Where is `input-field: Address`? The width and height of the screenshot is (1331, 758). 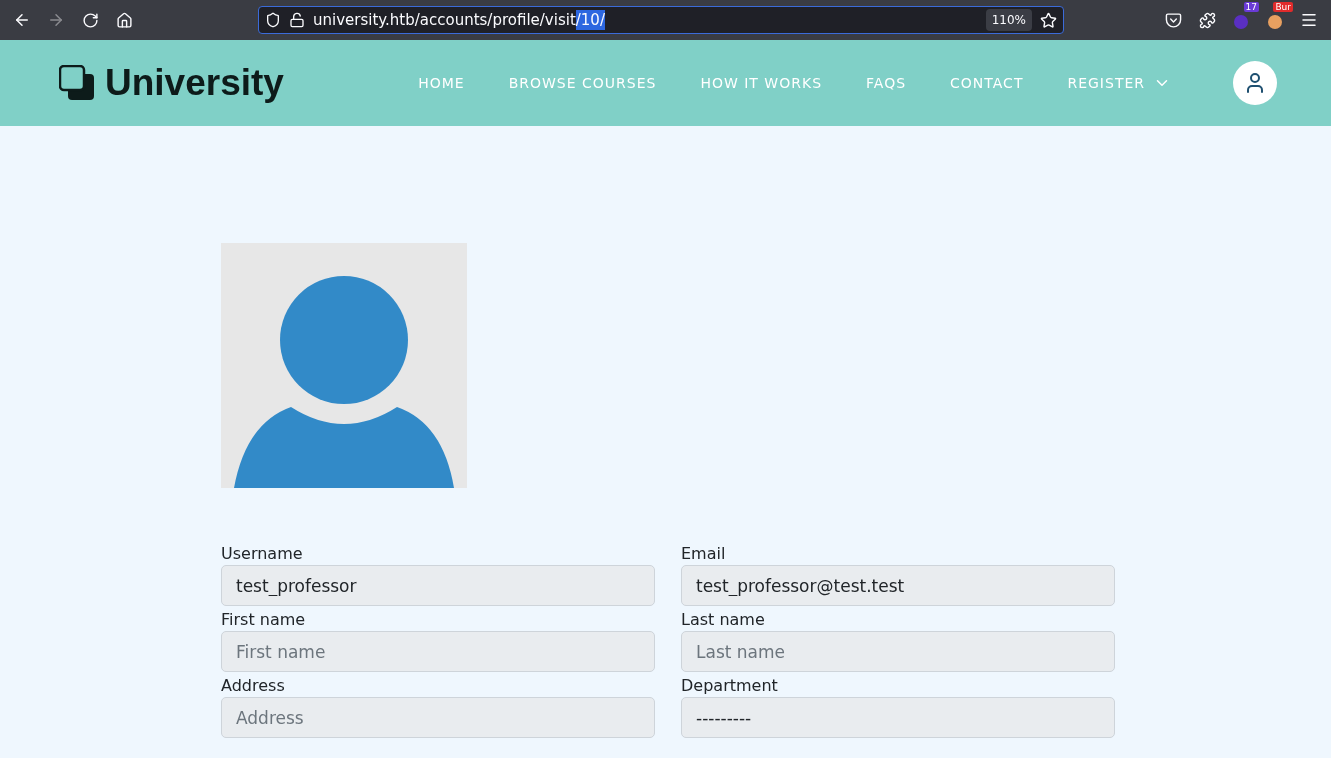
input-field: Address is located at coordinates (438, 717).